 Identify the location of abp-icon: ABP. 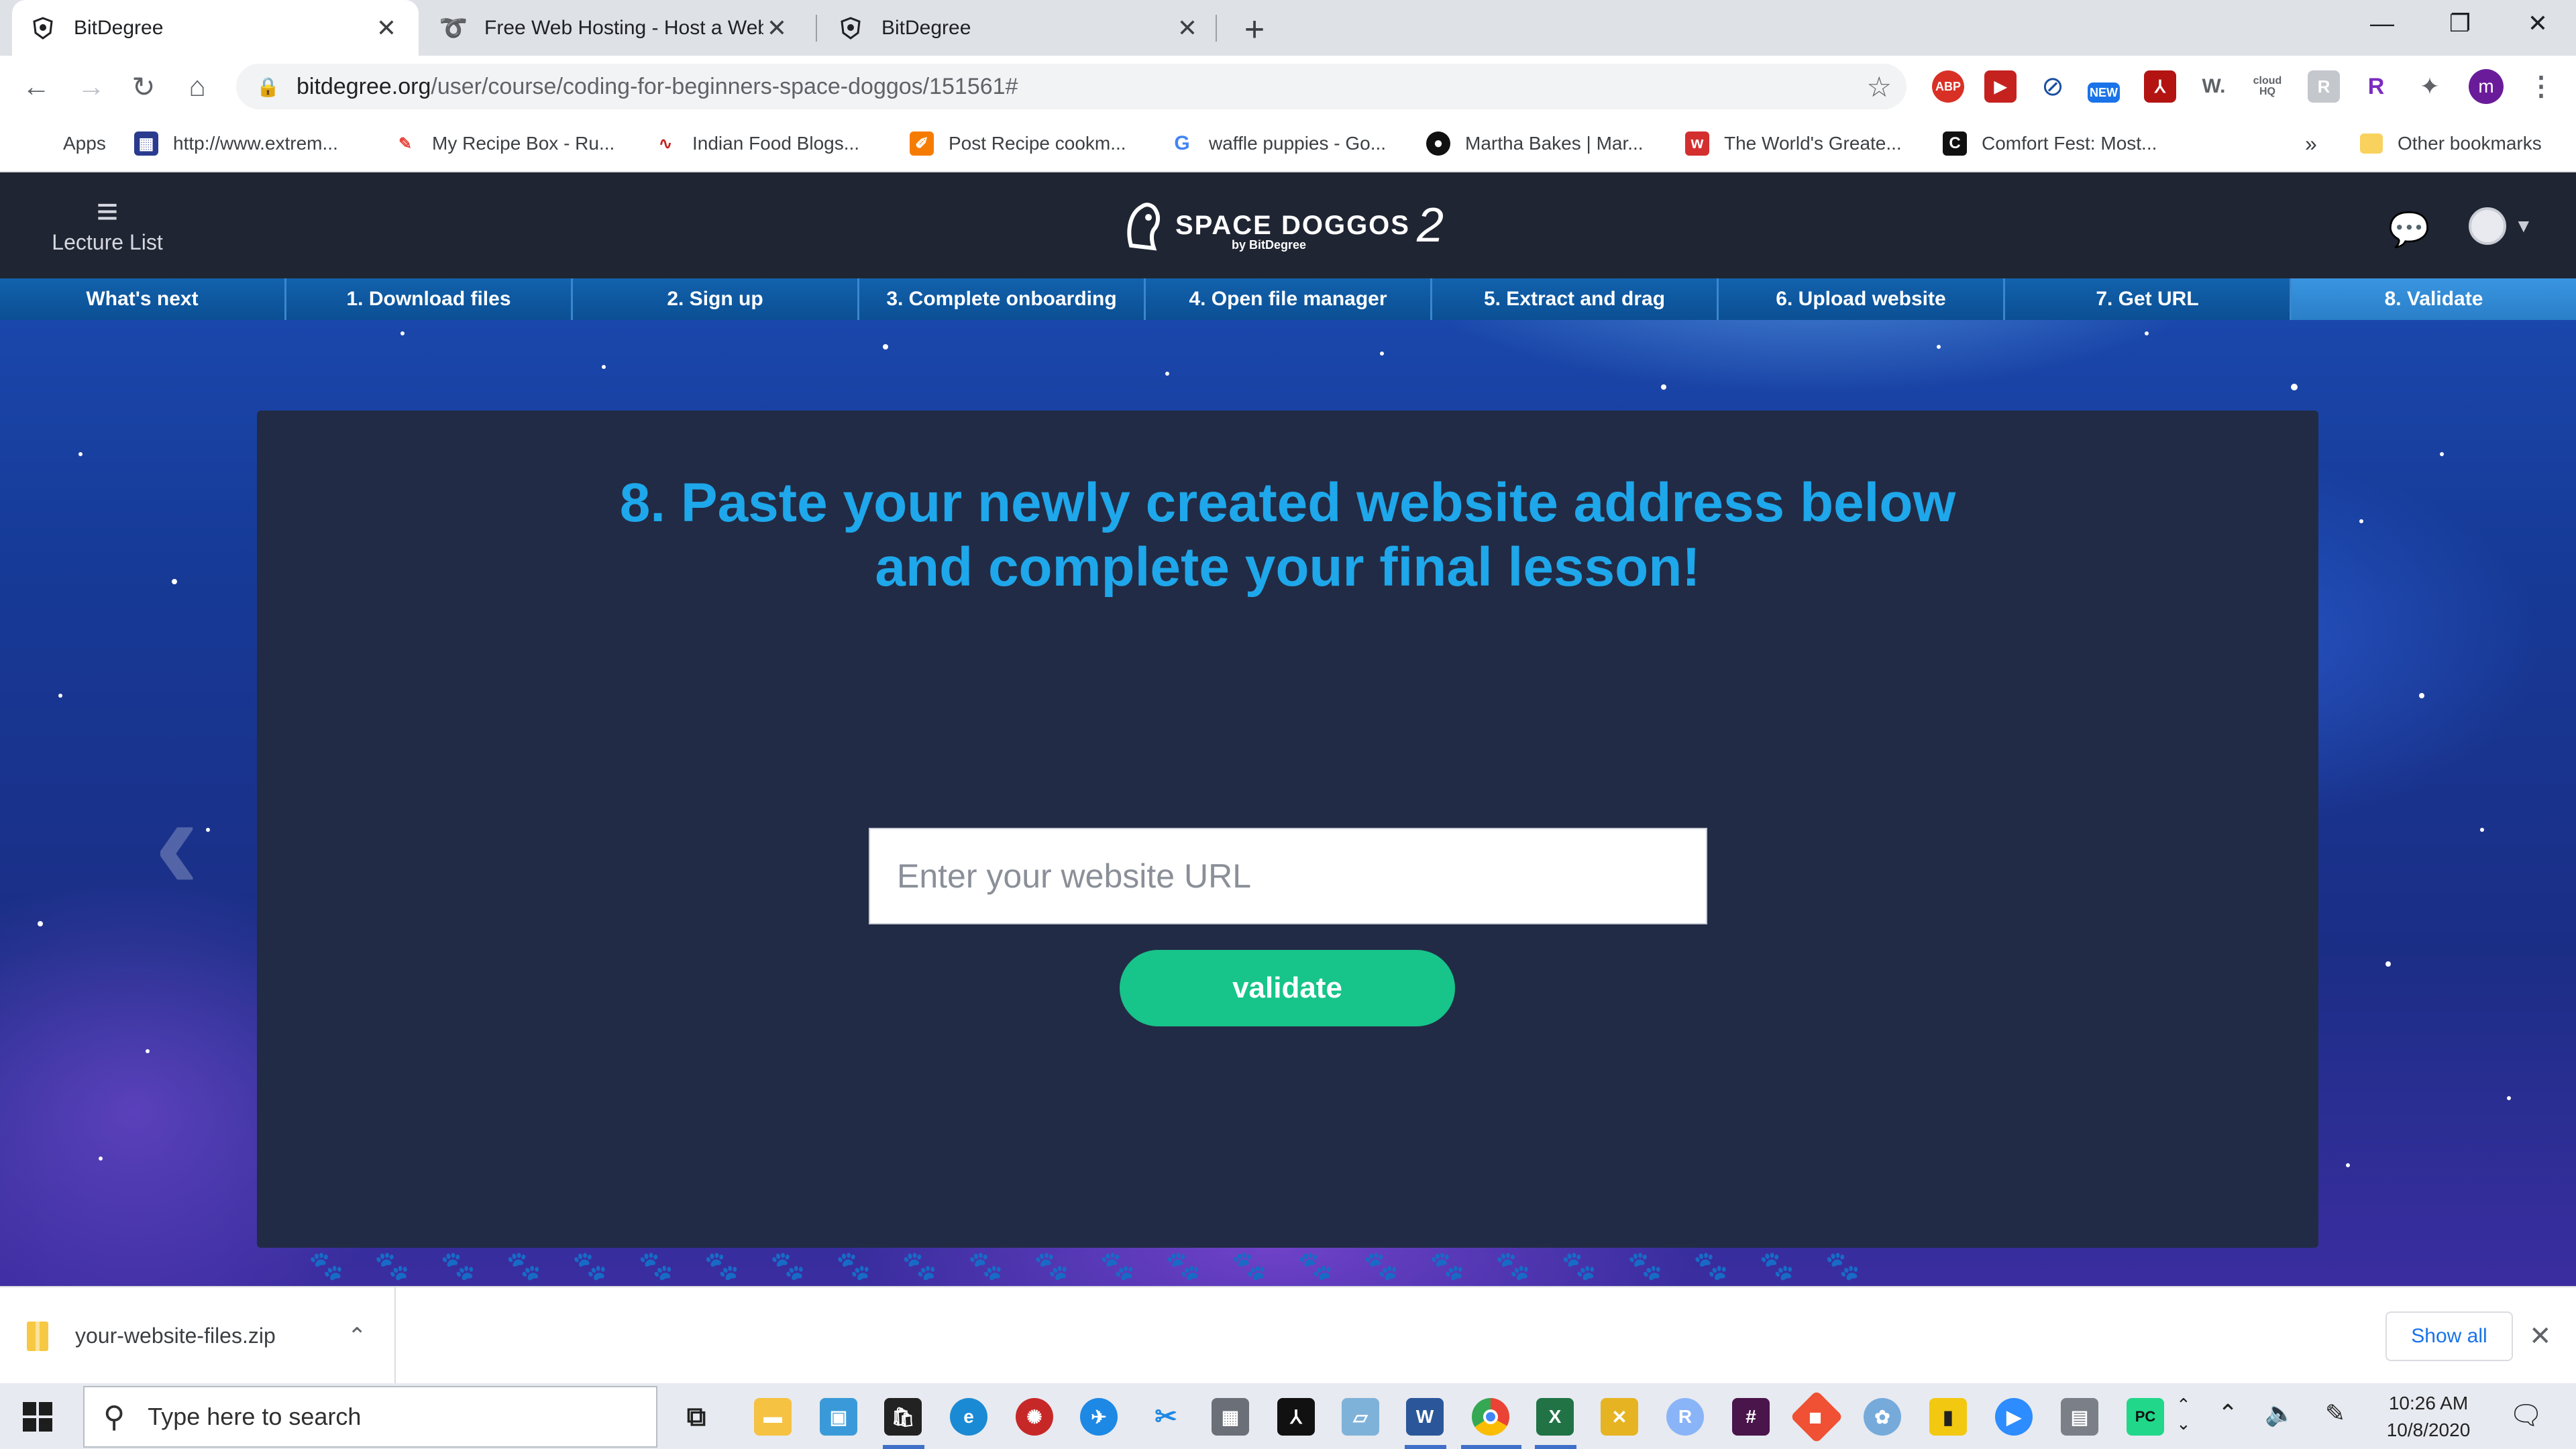
(1948, 86).